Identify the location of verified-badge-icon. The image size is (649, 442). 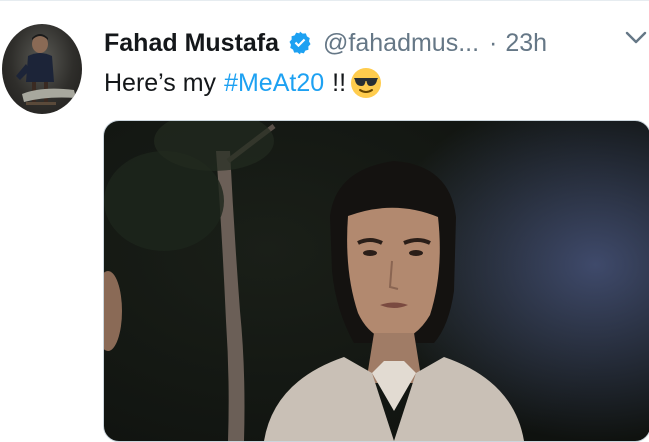
(300, 43).